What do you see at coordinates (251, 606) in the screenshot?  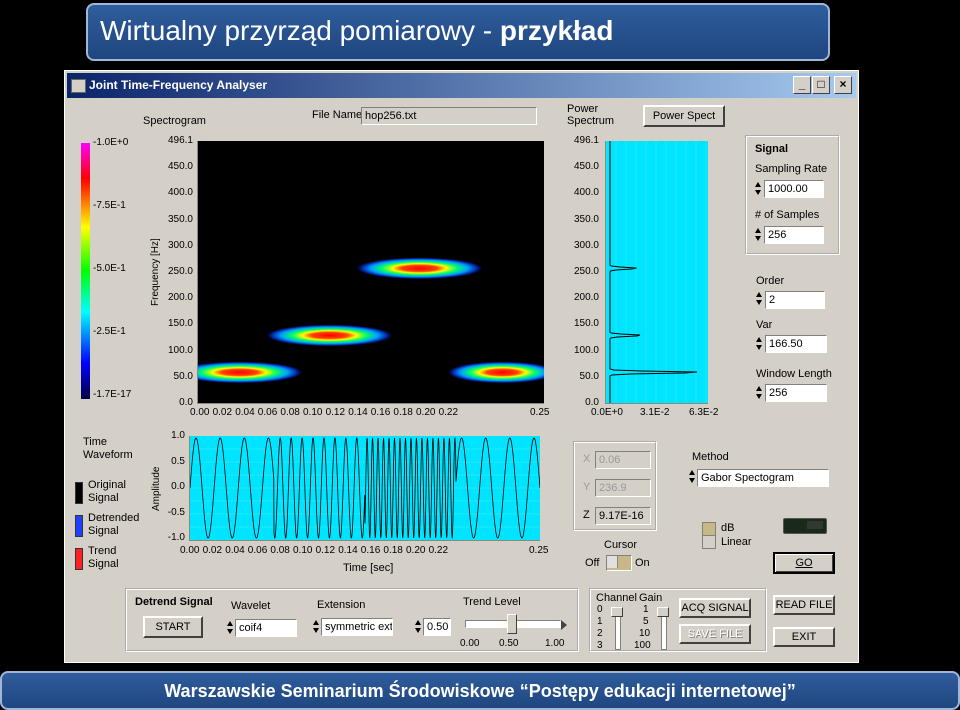 I see `wavelet-label: Wavelet` at bounding box center [251, 606].